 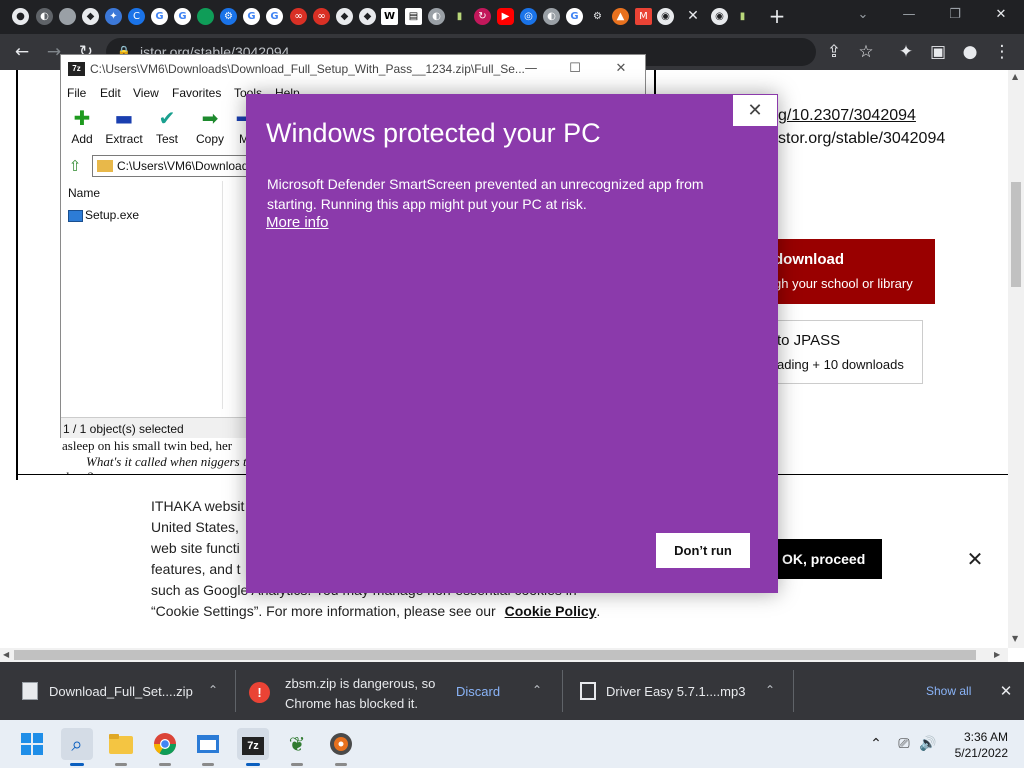 What do you see at coordinates (531, 69) in the screenshot?
I see `7zip-minimize-button: —` at bounding box center [531, 69].